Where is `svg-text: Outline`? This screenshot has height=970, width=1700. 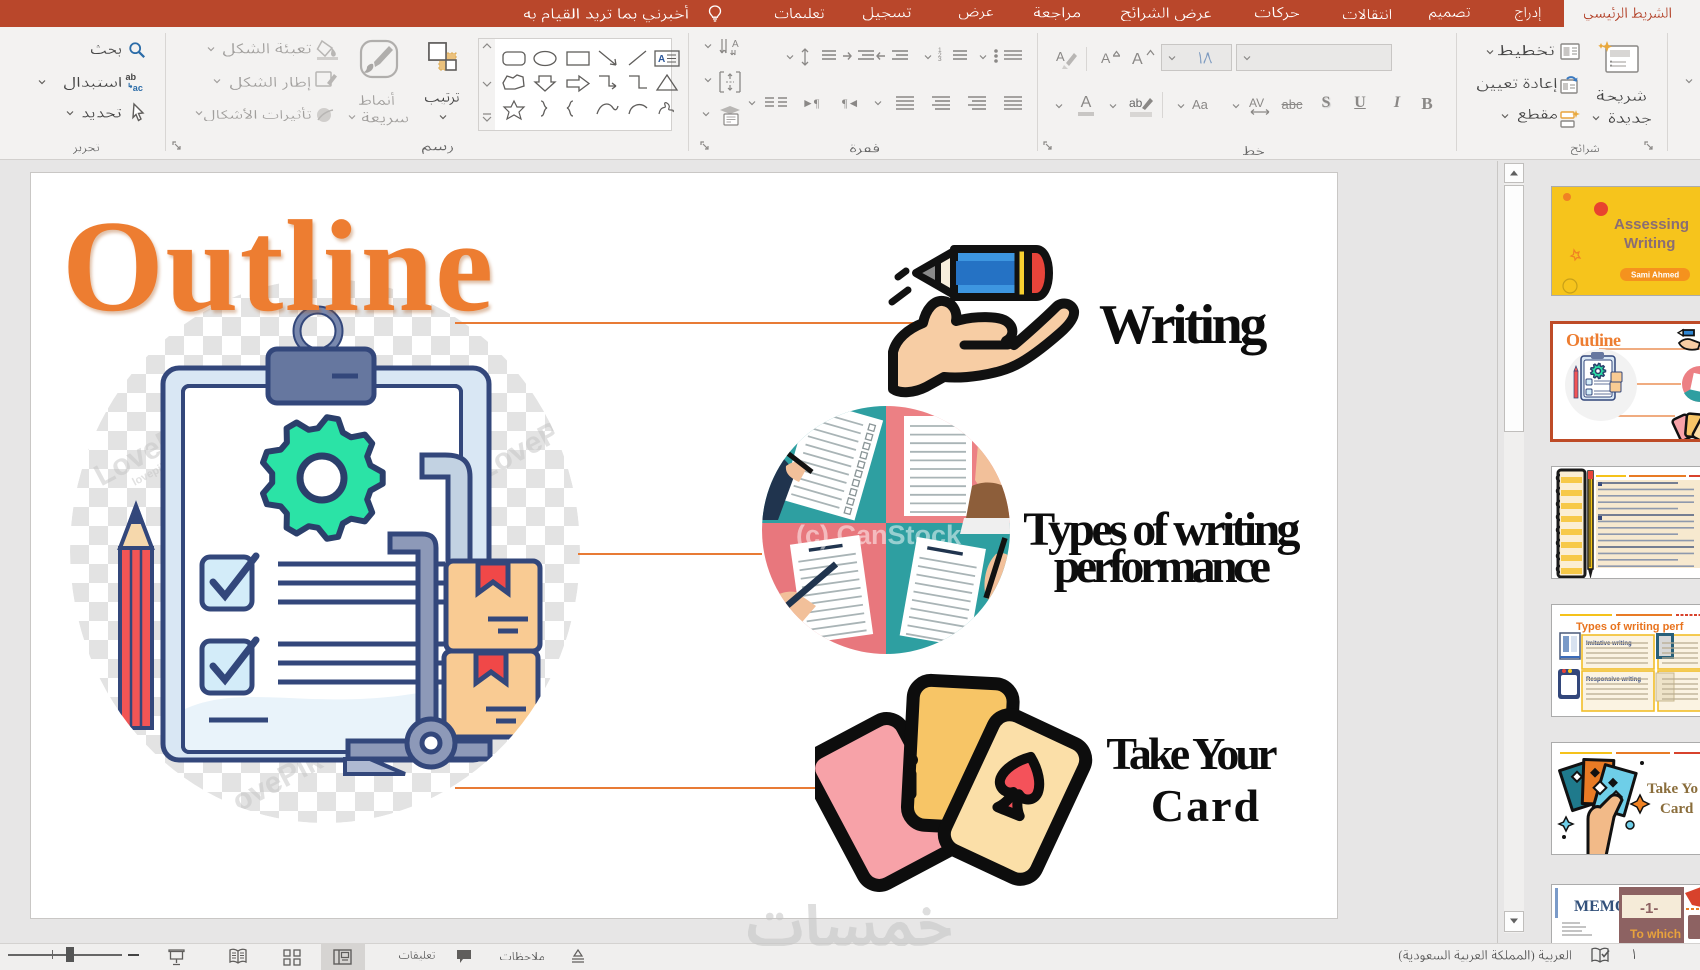 svg-text: Outline is located at coordinates (1593, 340).